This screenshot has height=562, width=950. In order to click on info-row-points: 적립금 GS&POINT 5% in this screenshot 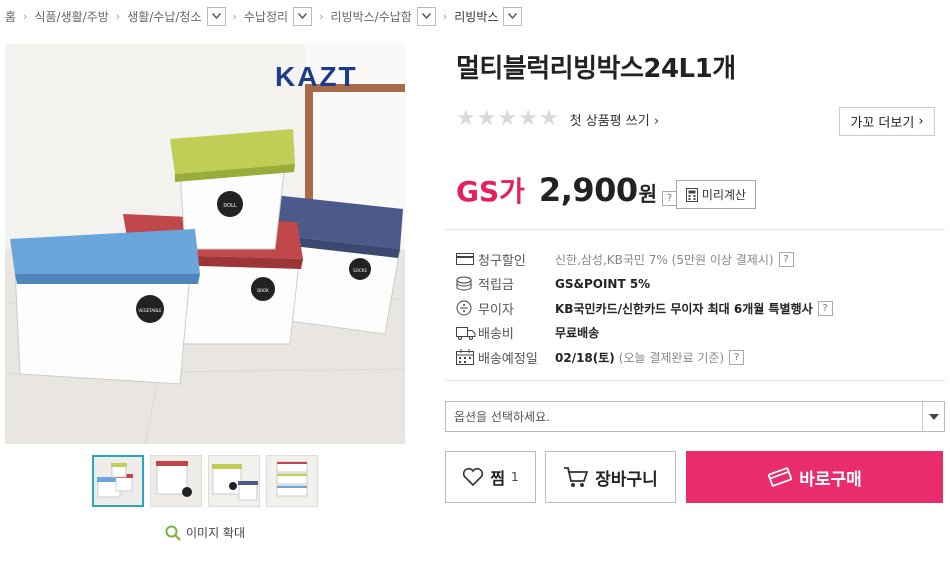, I will do `click(644, 284)`.